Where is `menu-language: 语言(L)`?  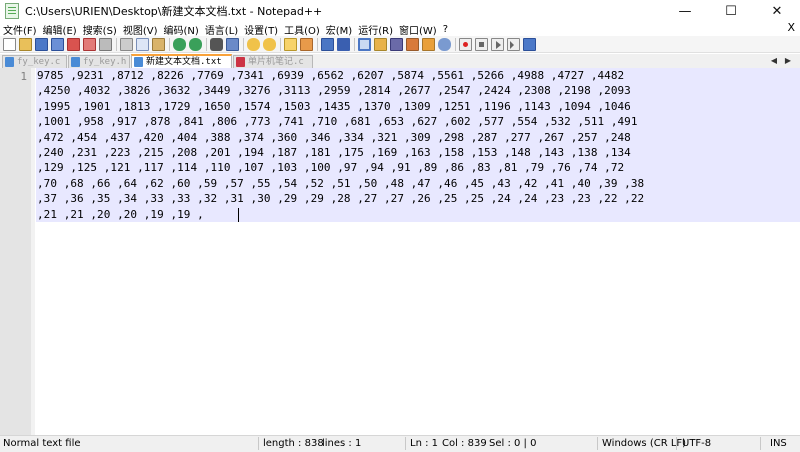
menu-language: 语言(L) is located at coordinates (221, 29).